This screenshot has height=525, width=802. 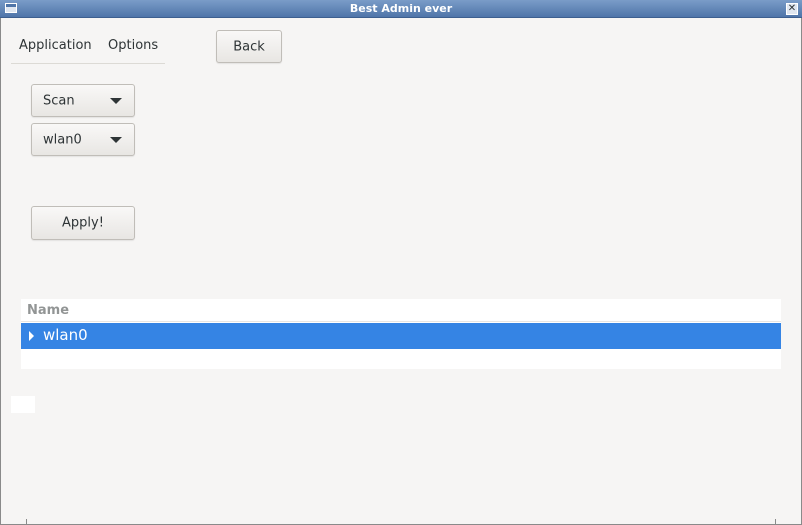 I want to click on tree-row: wlan0, so click(x=401, y=336).